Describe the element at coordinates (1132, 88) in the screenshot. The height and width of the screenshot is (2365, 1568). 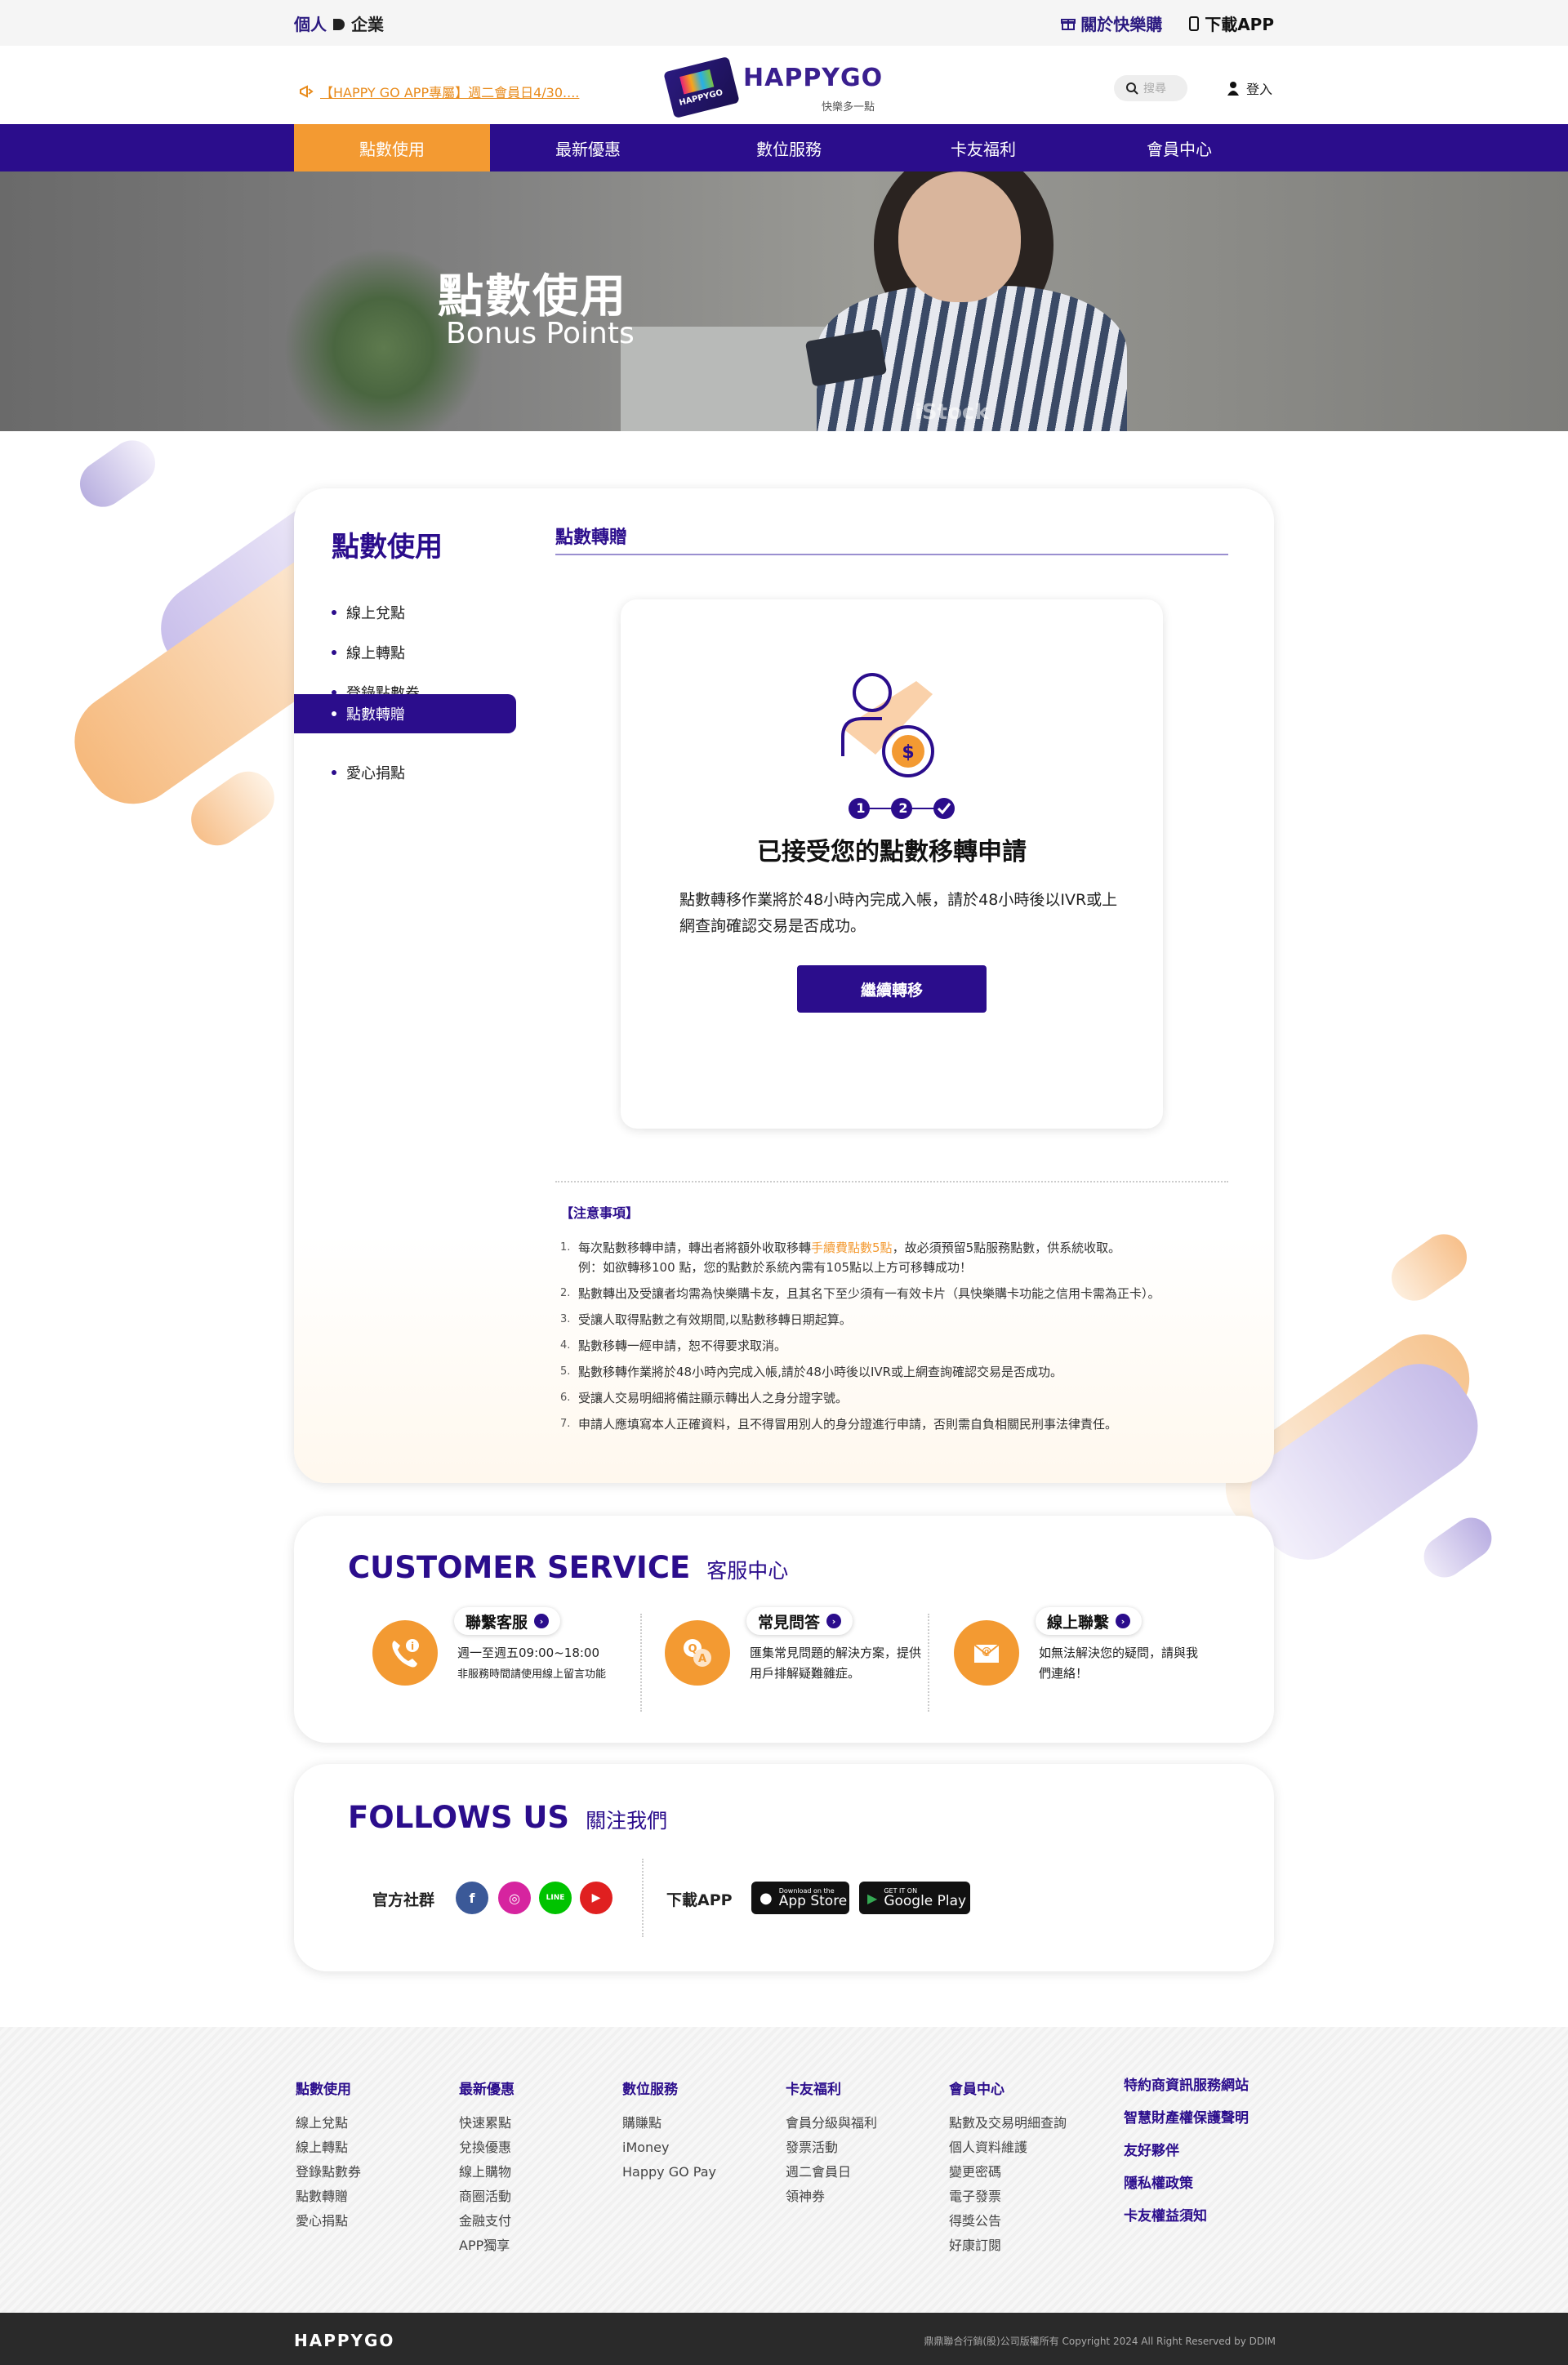
I see `search-icon` at that location.